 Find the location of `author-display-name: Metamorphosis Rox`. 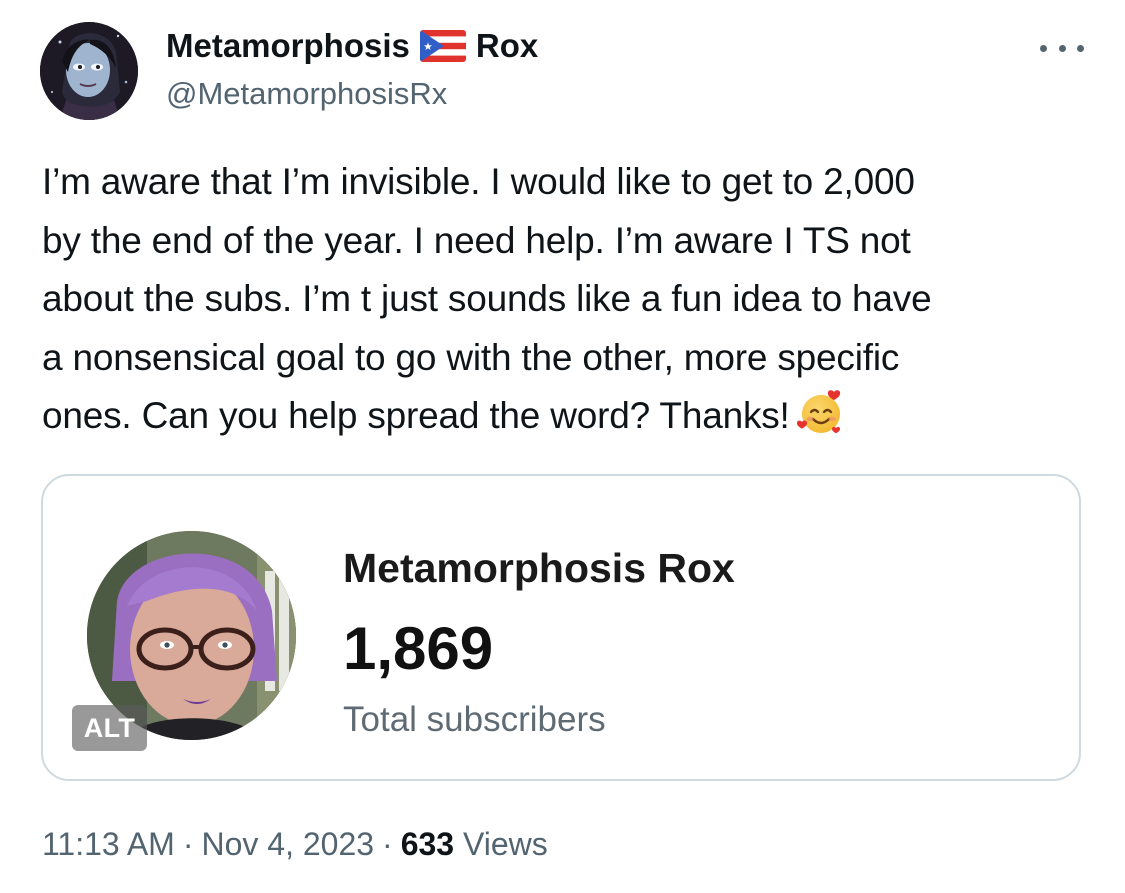

author-display-name: Metamorphosis Rox is located at coordinates (352, 46).